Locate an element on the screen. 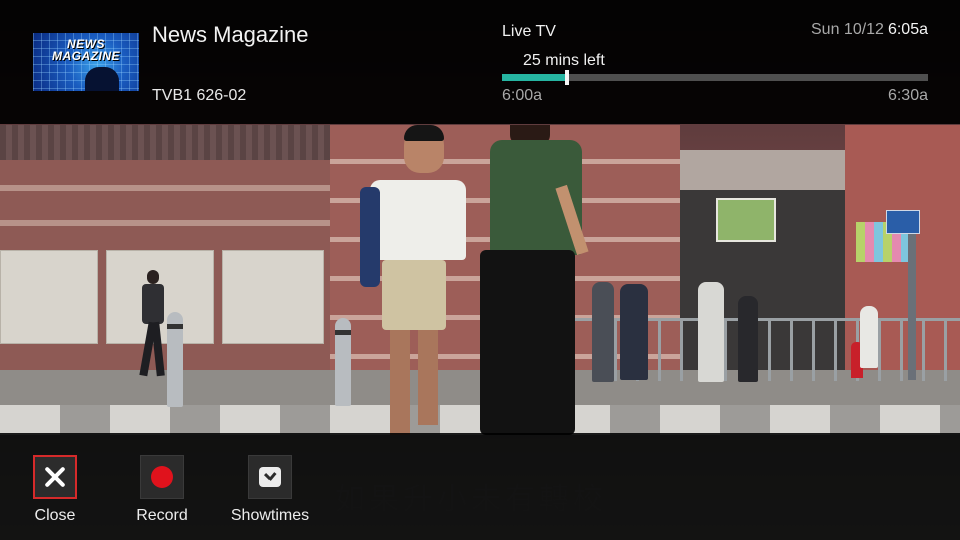 The height and width of the screenshot is (540, 960). program-logo: NEWS MAGAZINE is located at coordinates (86, 62).